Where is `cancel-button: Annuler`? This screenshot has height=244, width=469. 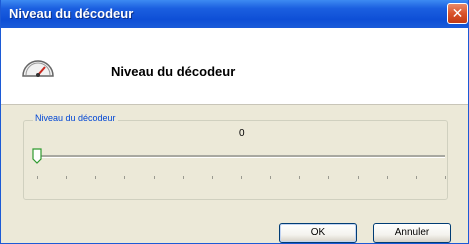 cancel-button: Annuler is located at coordinates (412, 233).